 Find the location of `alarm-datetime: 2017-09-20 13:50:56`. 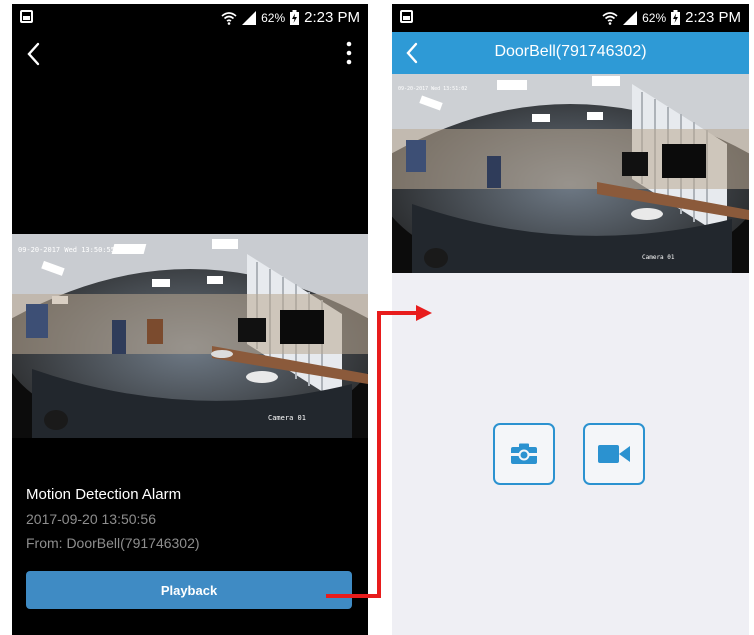

alarm-datetime: 2017-09-20 13:50:56 is located at coordinates (91, 519).